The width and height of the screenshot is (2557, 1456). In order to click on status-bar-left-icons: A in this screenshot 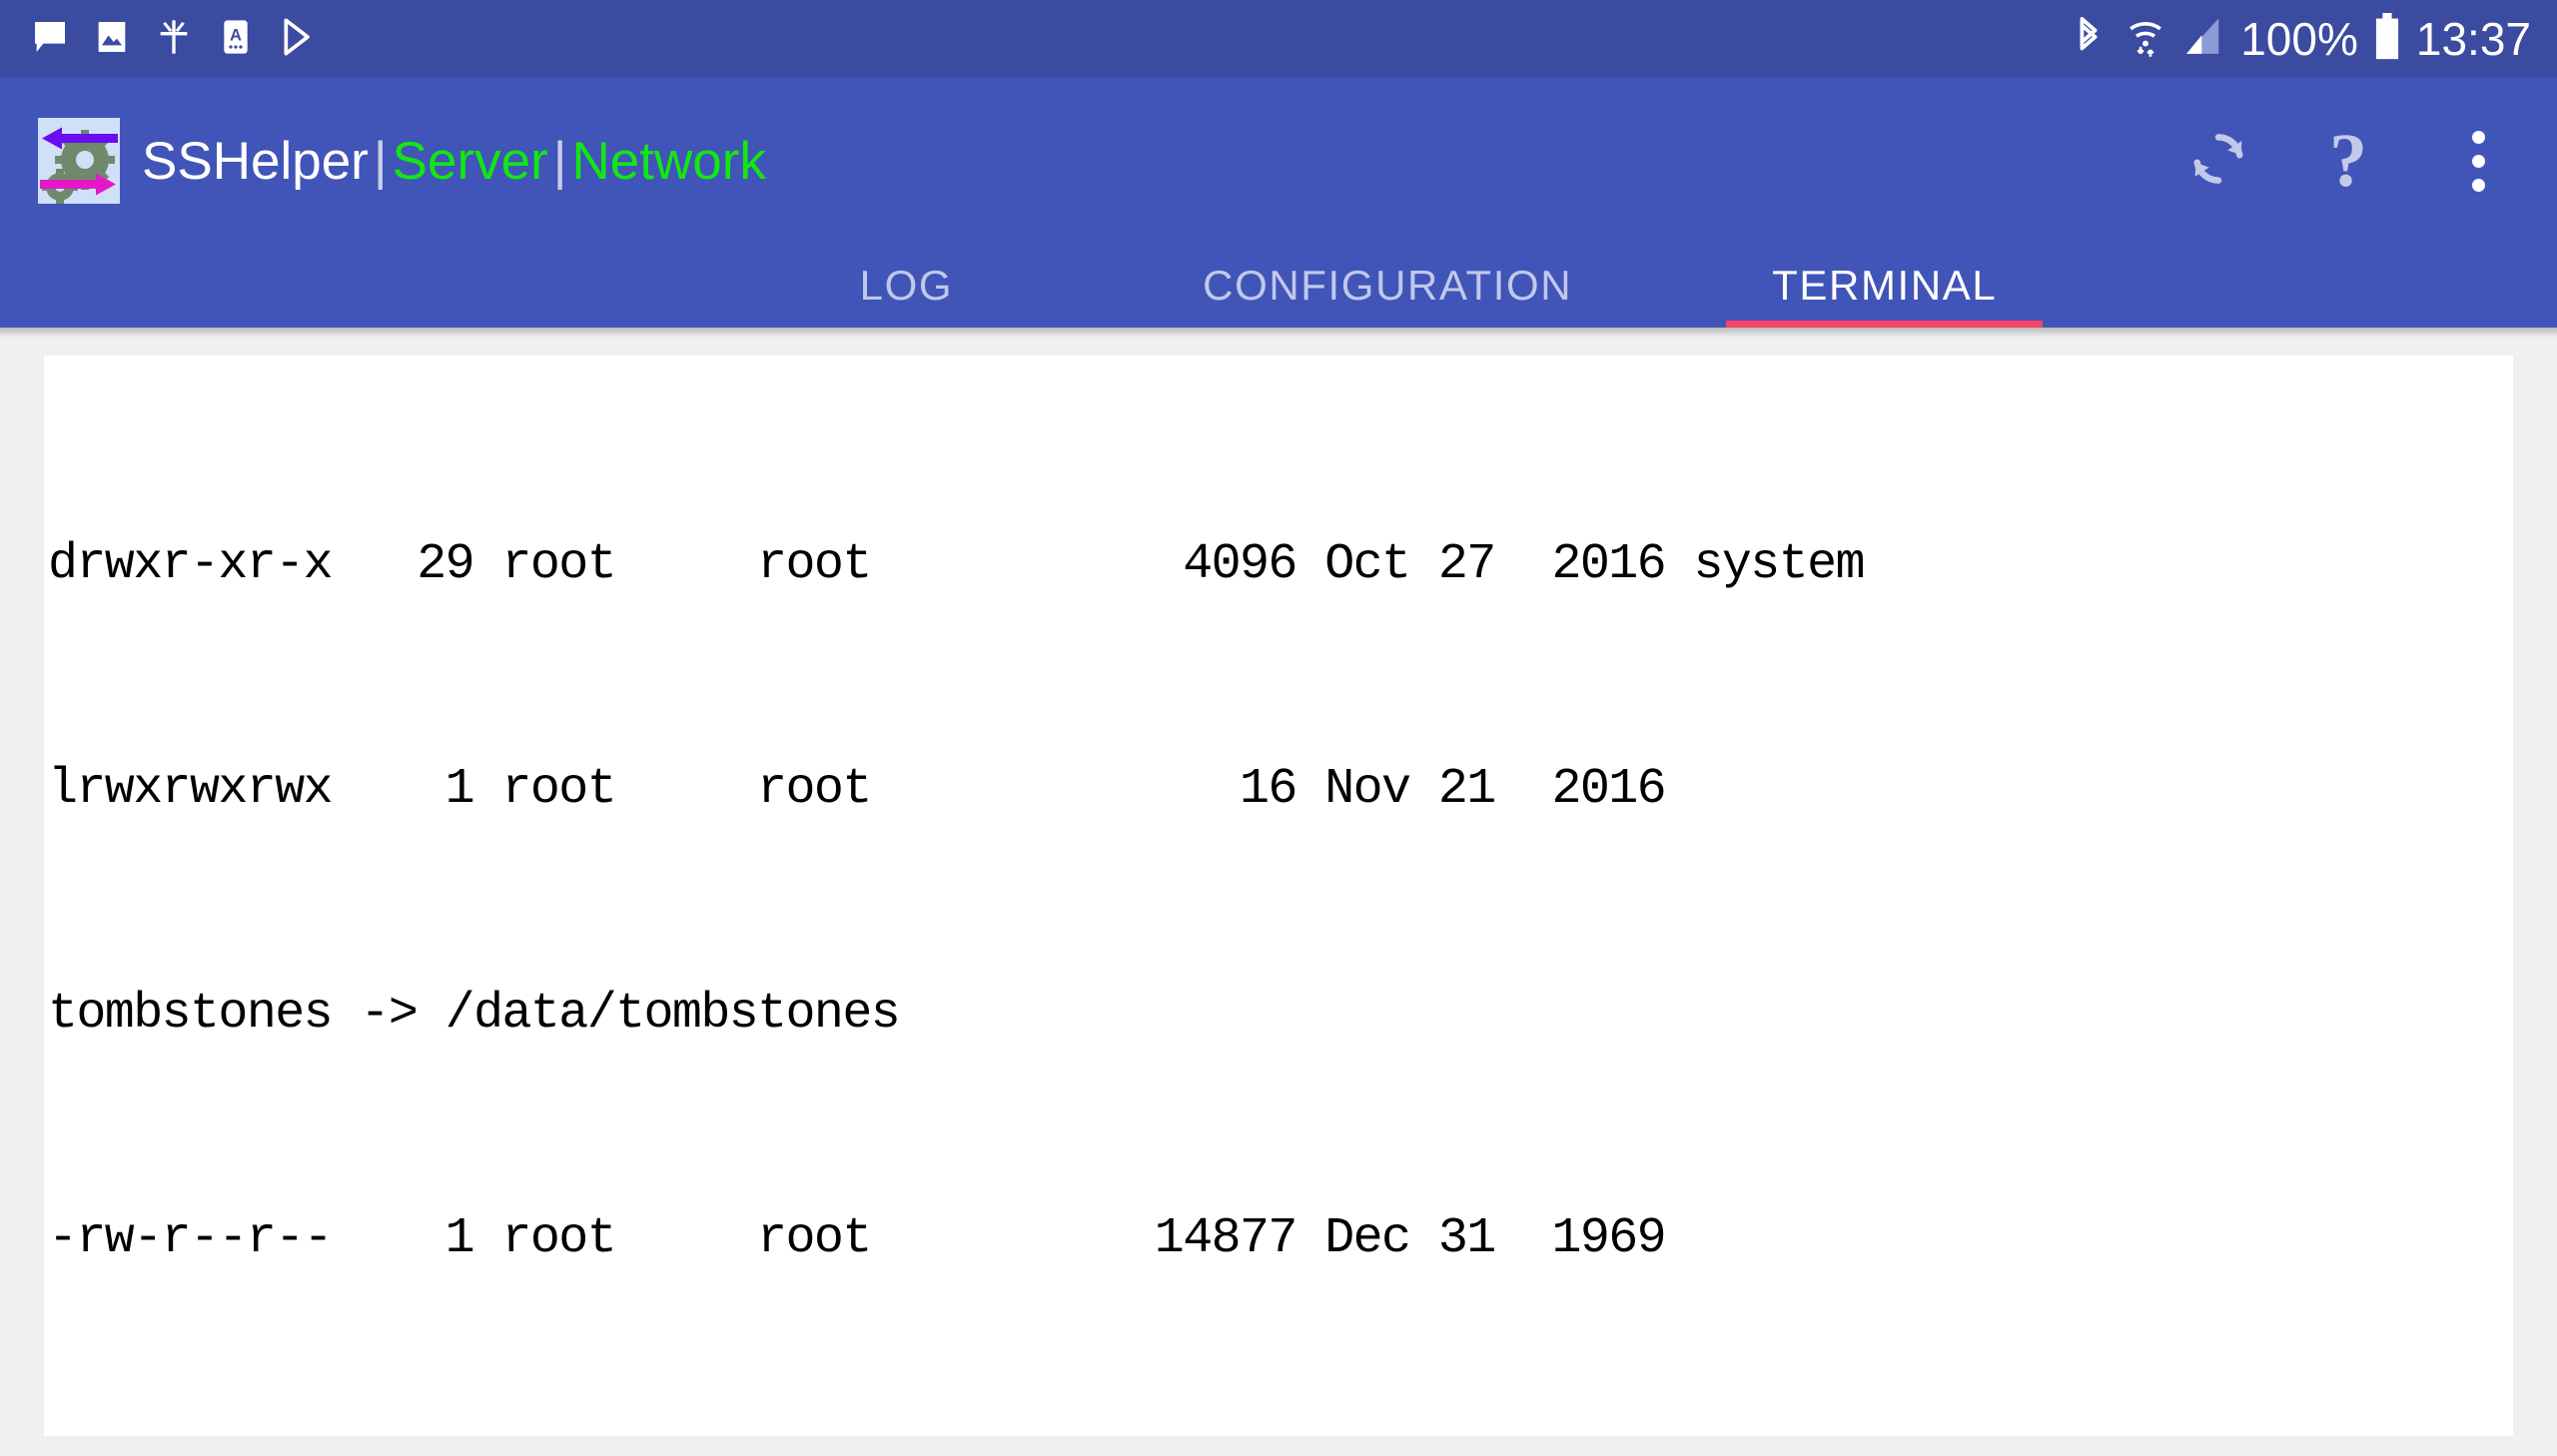, I will do `click(174, 39)`.